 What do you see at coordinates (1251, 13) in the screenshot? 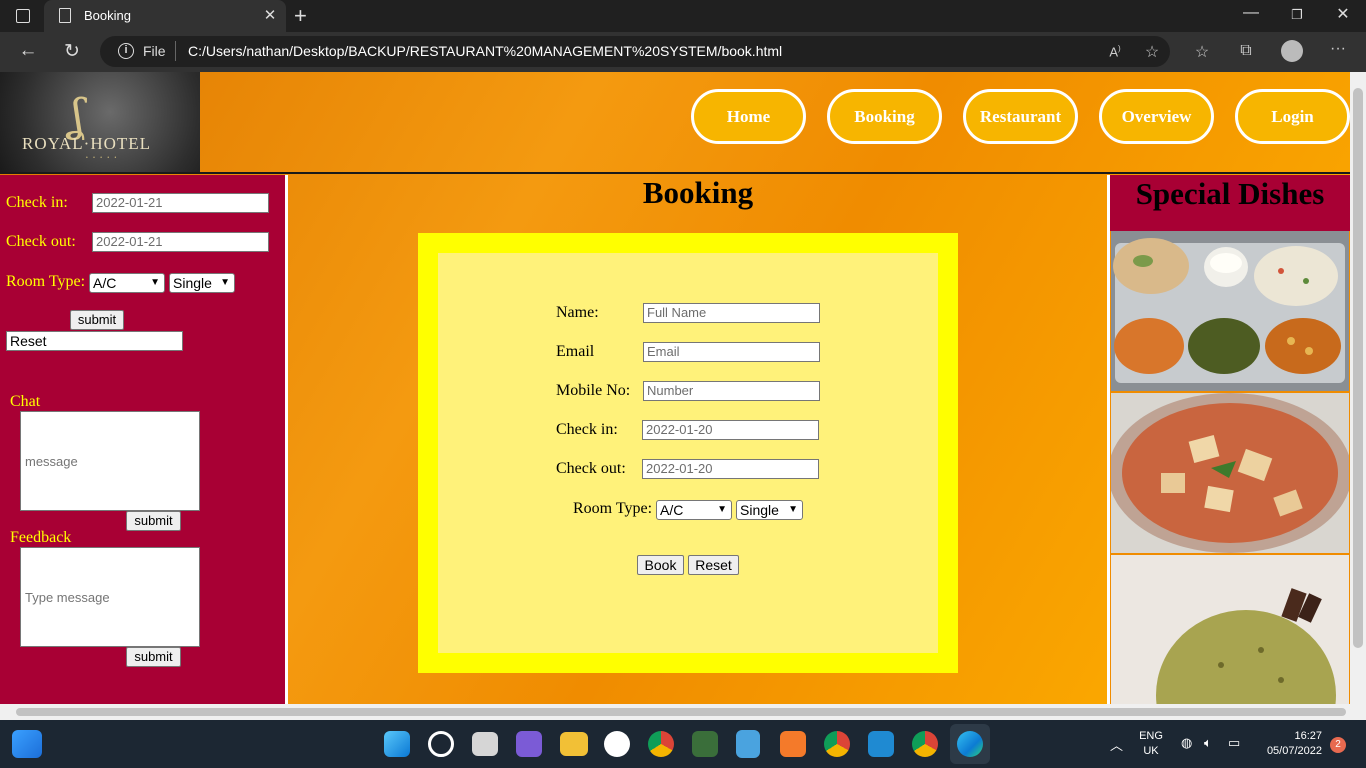
I see `minimize-icon: —` at bounding box center [1251, 13].